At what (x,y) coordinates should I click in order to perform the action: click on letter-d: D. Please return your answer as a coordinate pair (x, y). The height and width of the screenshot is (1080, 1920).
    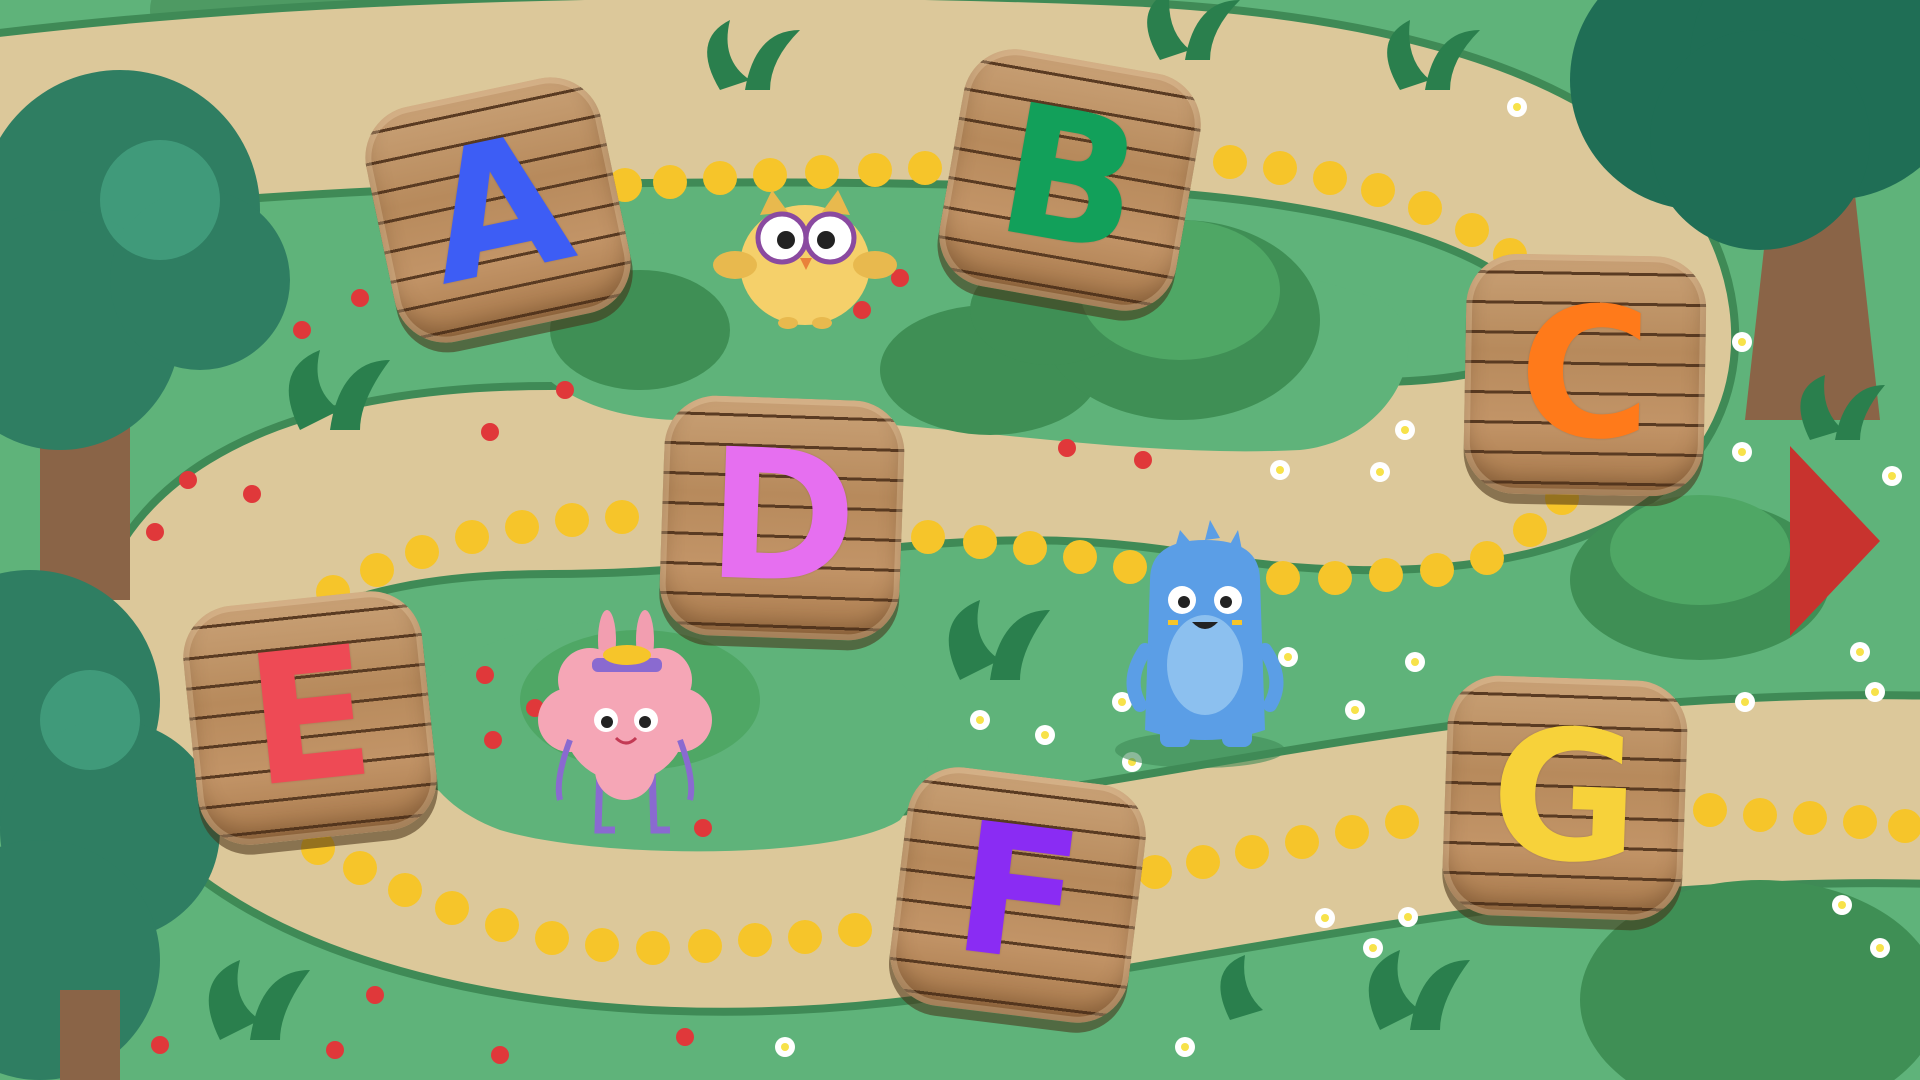
    Looking at the image, I should click on (782, 517).